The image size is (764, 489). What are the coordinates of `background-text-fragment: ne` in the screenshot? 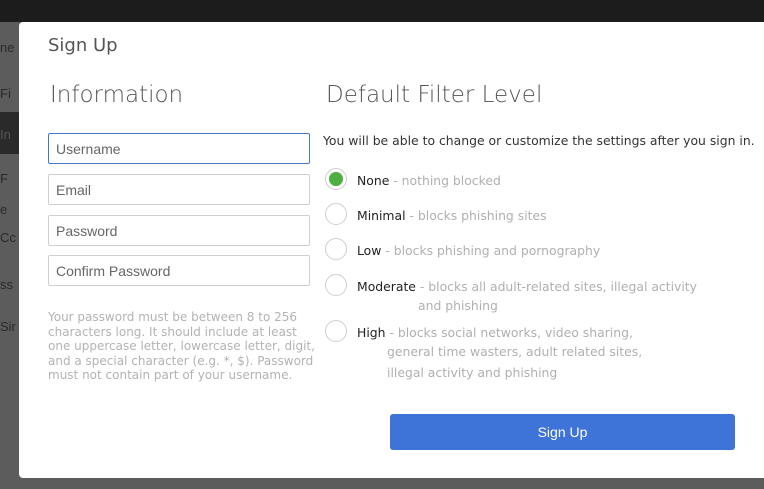 It's located at (7, 47).